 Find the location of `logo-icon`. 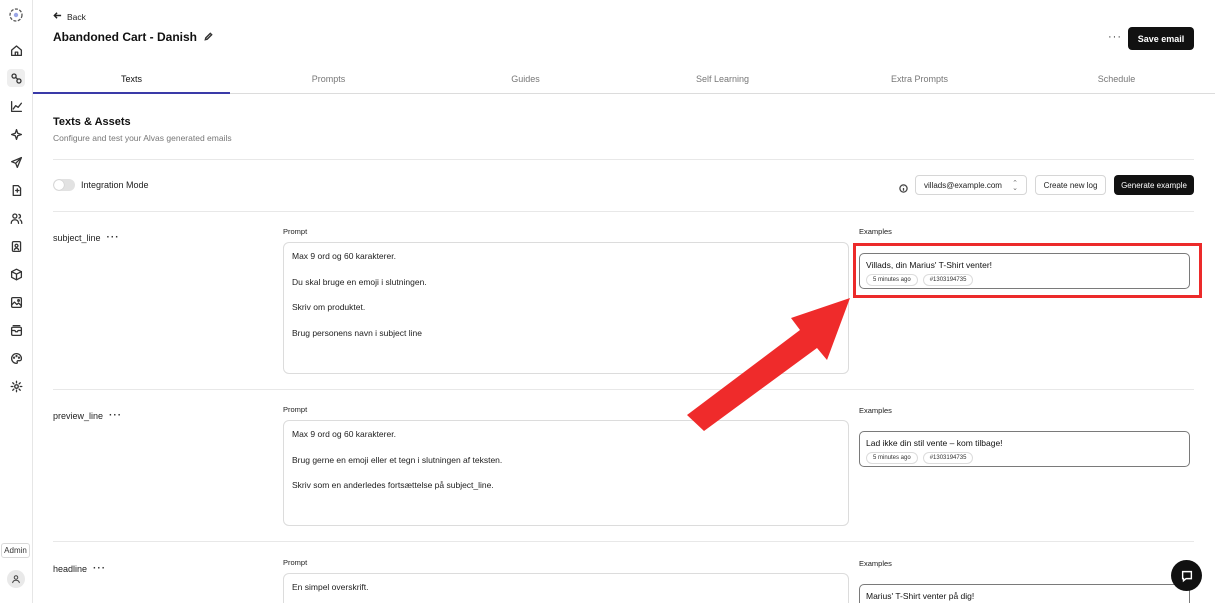

logo-icon is located at coordinates (16, 15).